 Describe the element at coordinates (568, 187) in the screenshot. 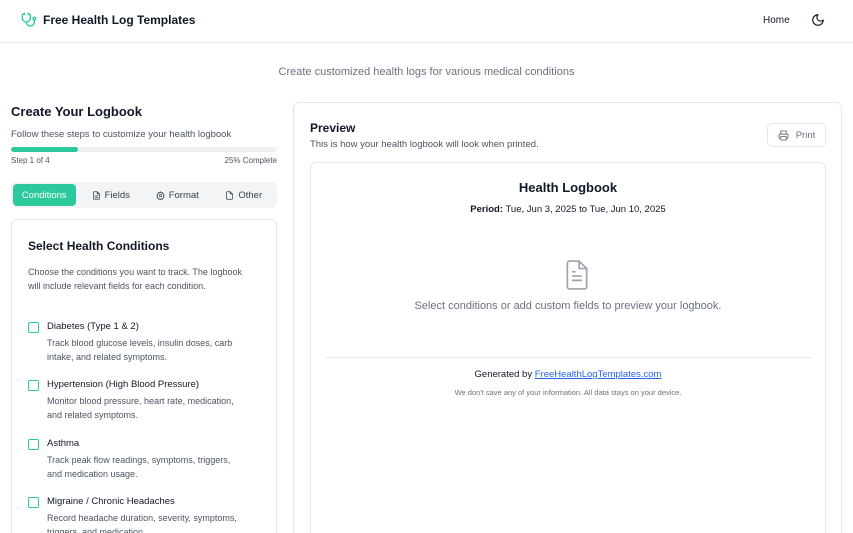

I see `logbook-title: Health Logbook` at that location.